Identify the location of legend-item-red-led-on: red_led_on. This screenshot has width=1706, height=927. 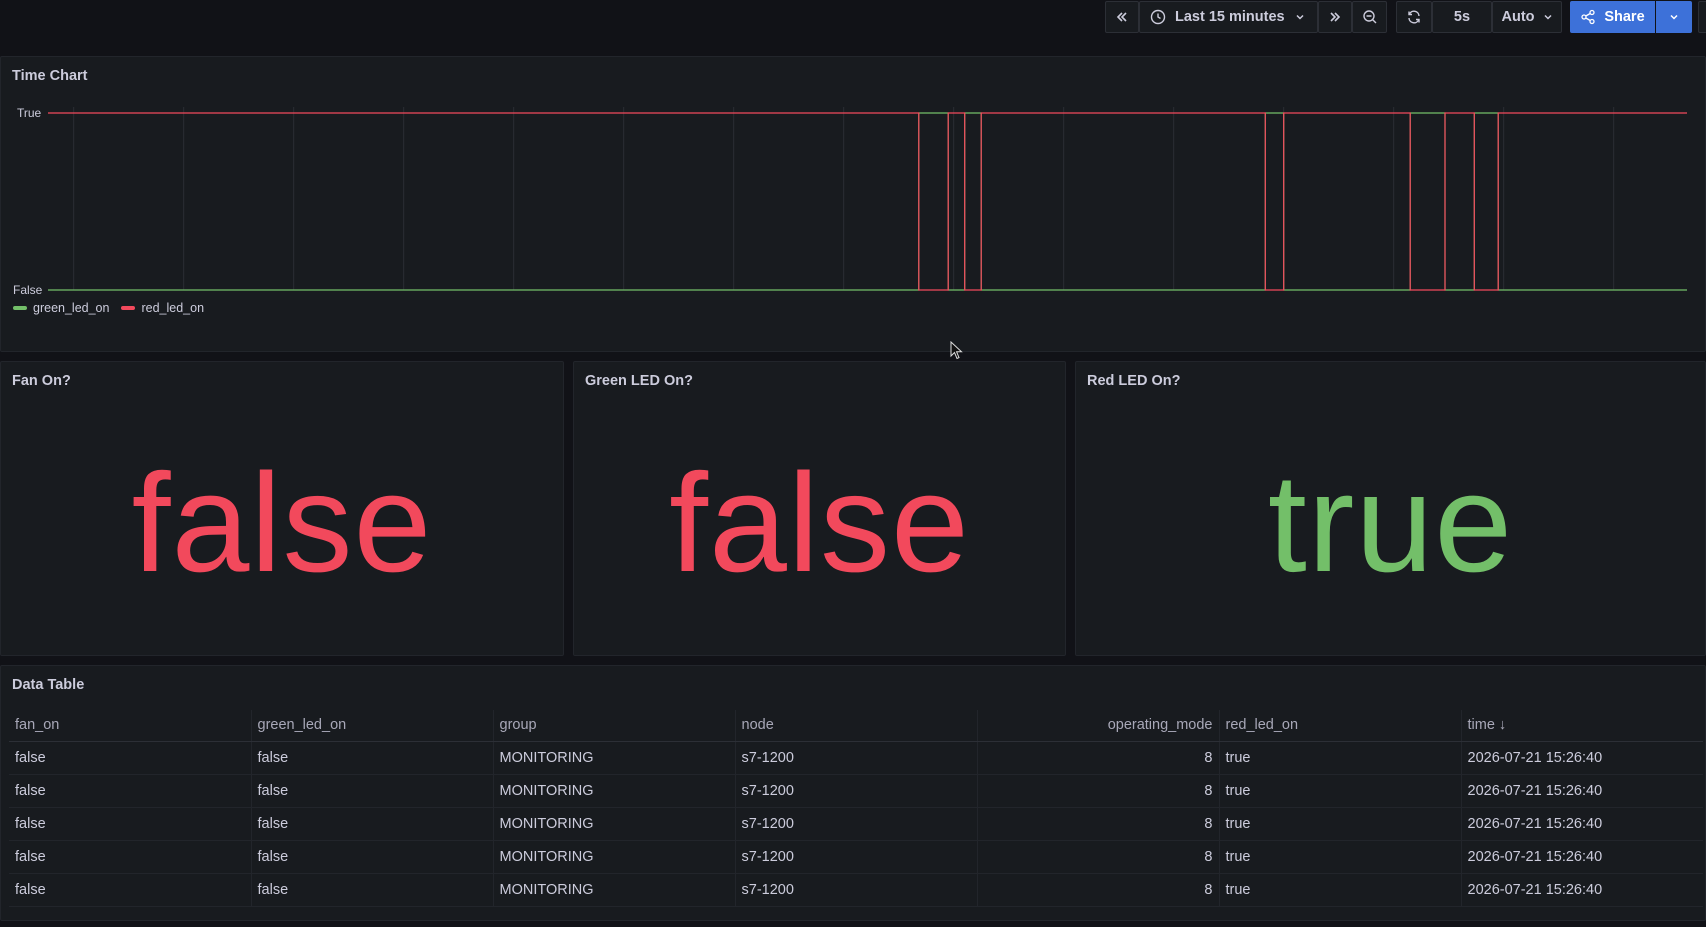
(162, 308).